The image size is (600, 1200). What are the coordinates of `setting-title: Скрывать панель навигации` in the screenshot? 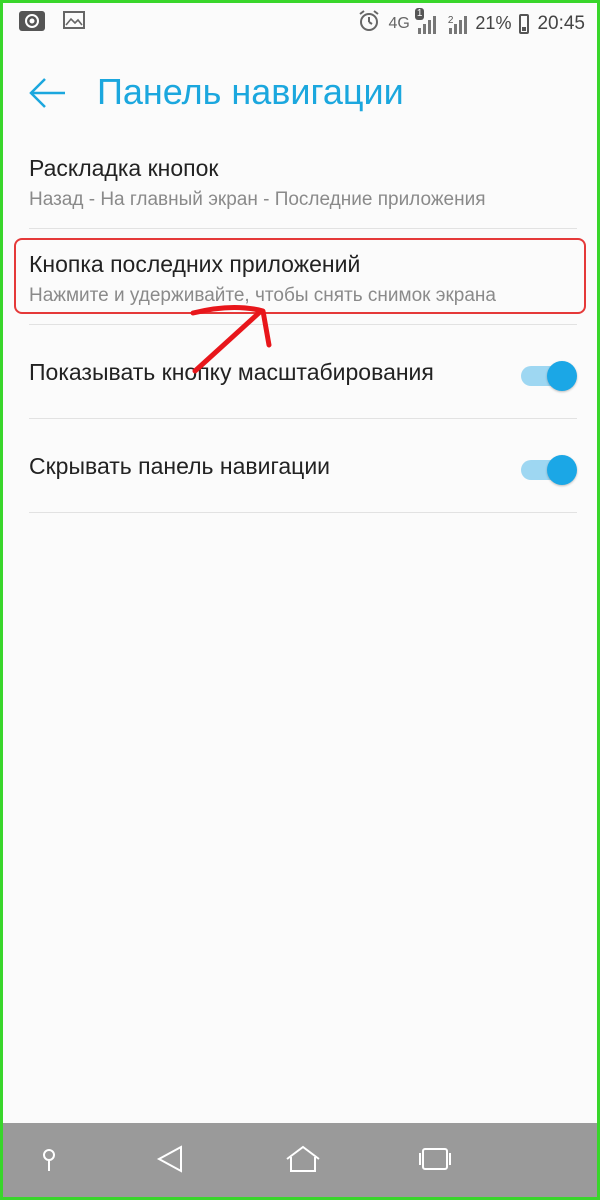 It's located at (180, 466).